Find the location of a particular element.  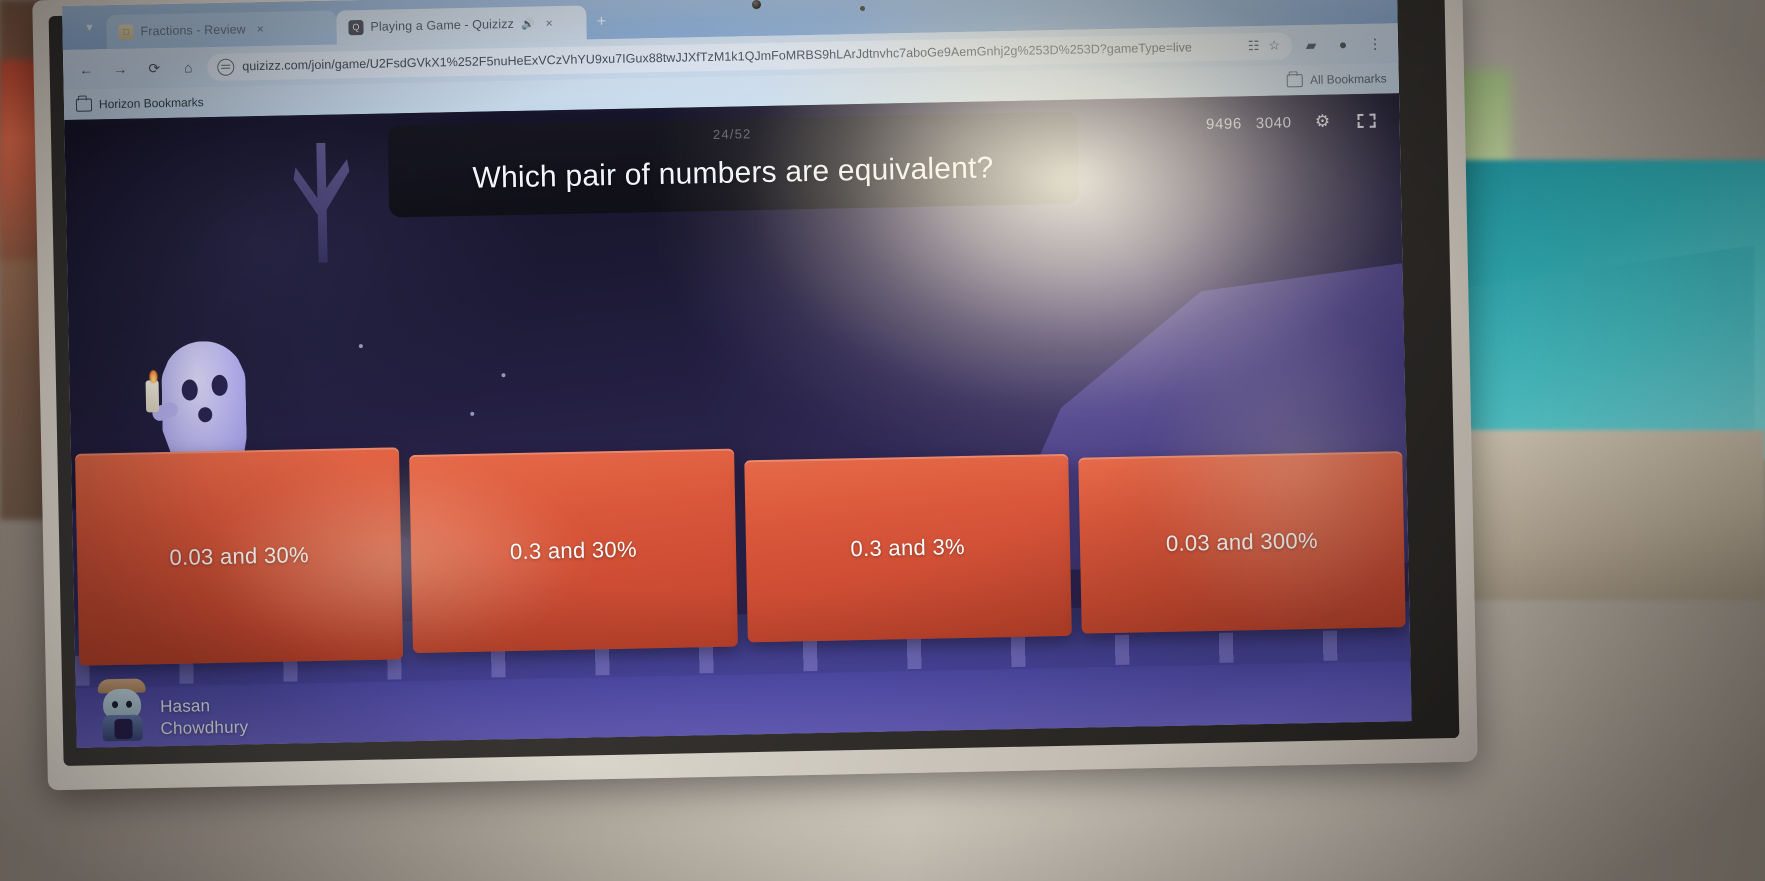

answer-label: 0.3 and 30% is located at coordinates (573, 550).